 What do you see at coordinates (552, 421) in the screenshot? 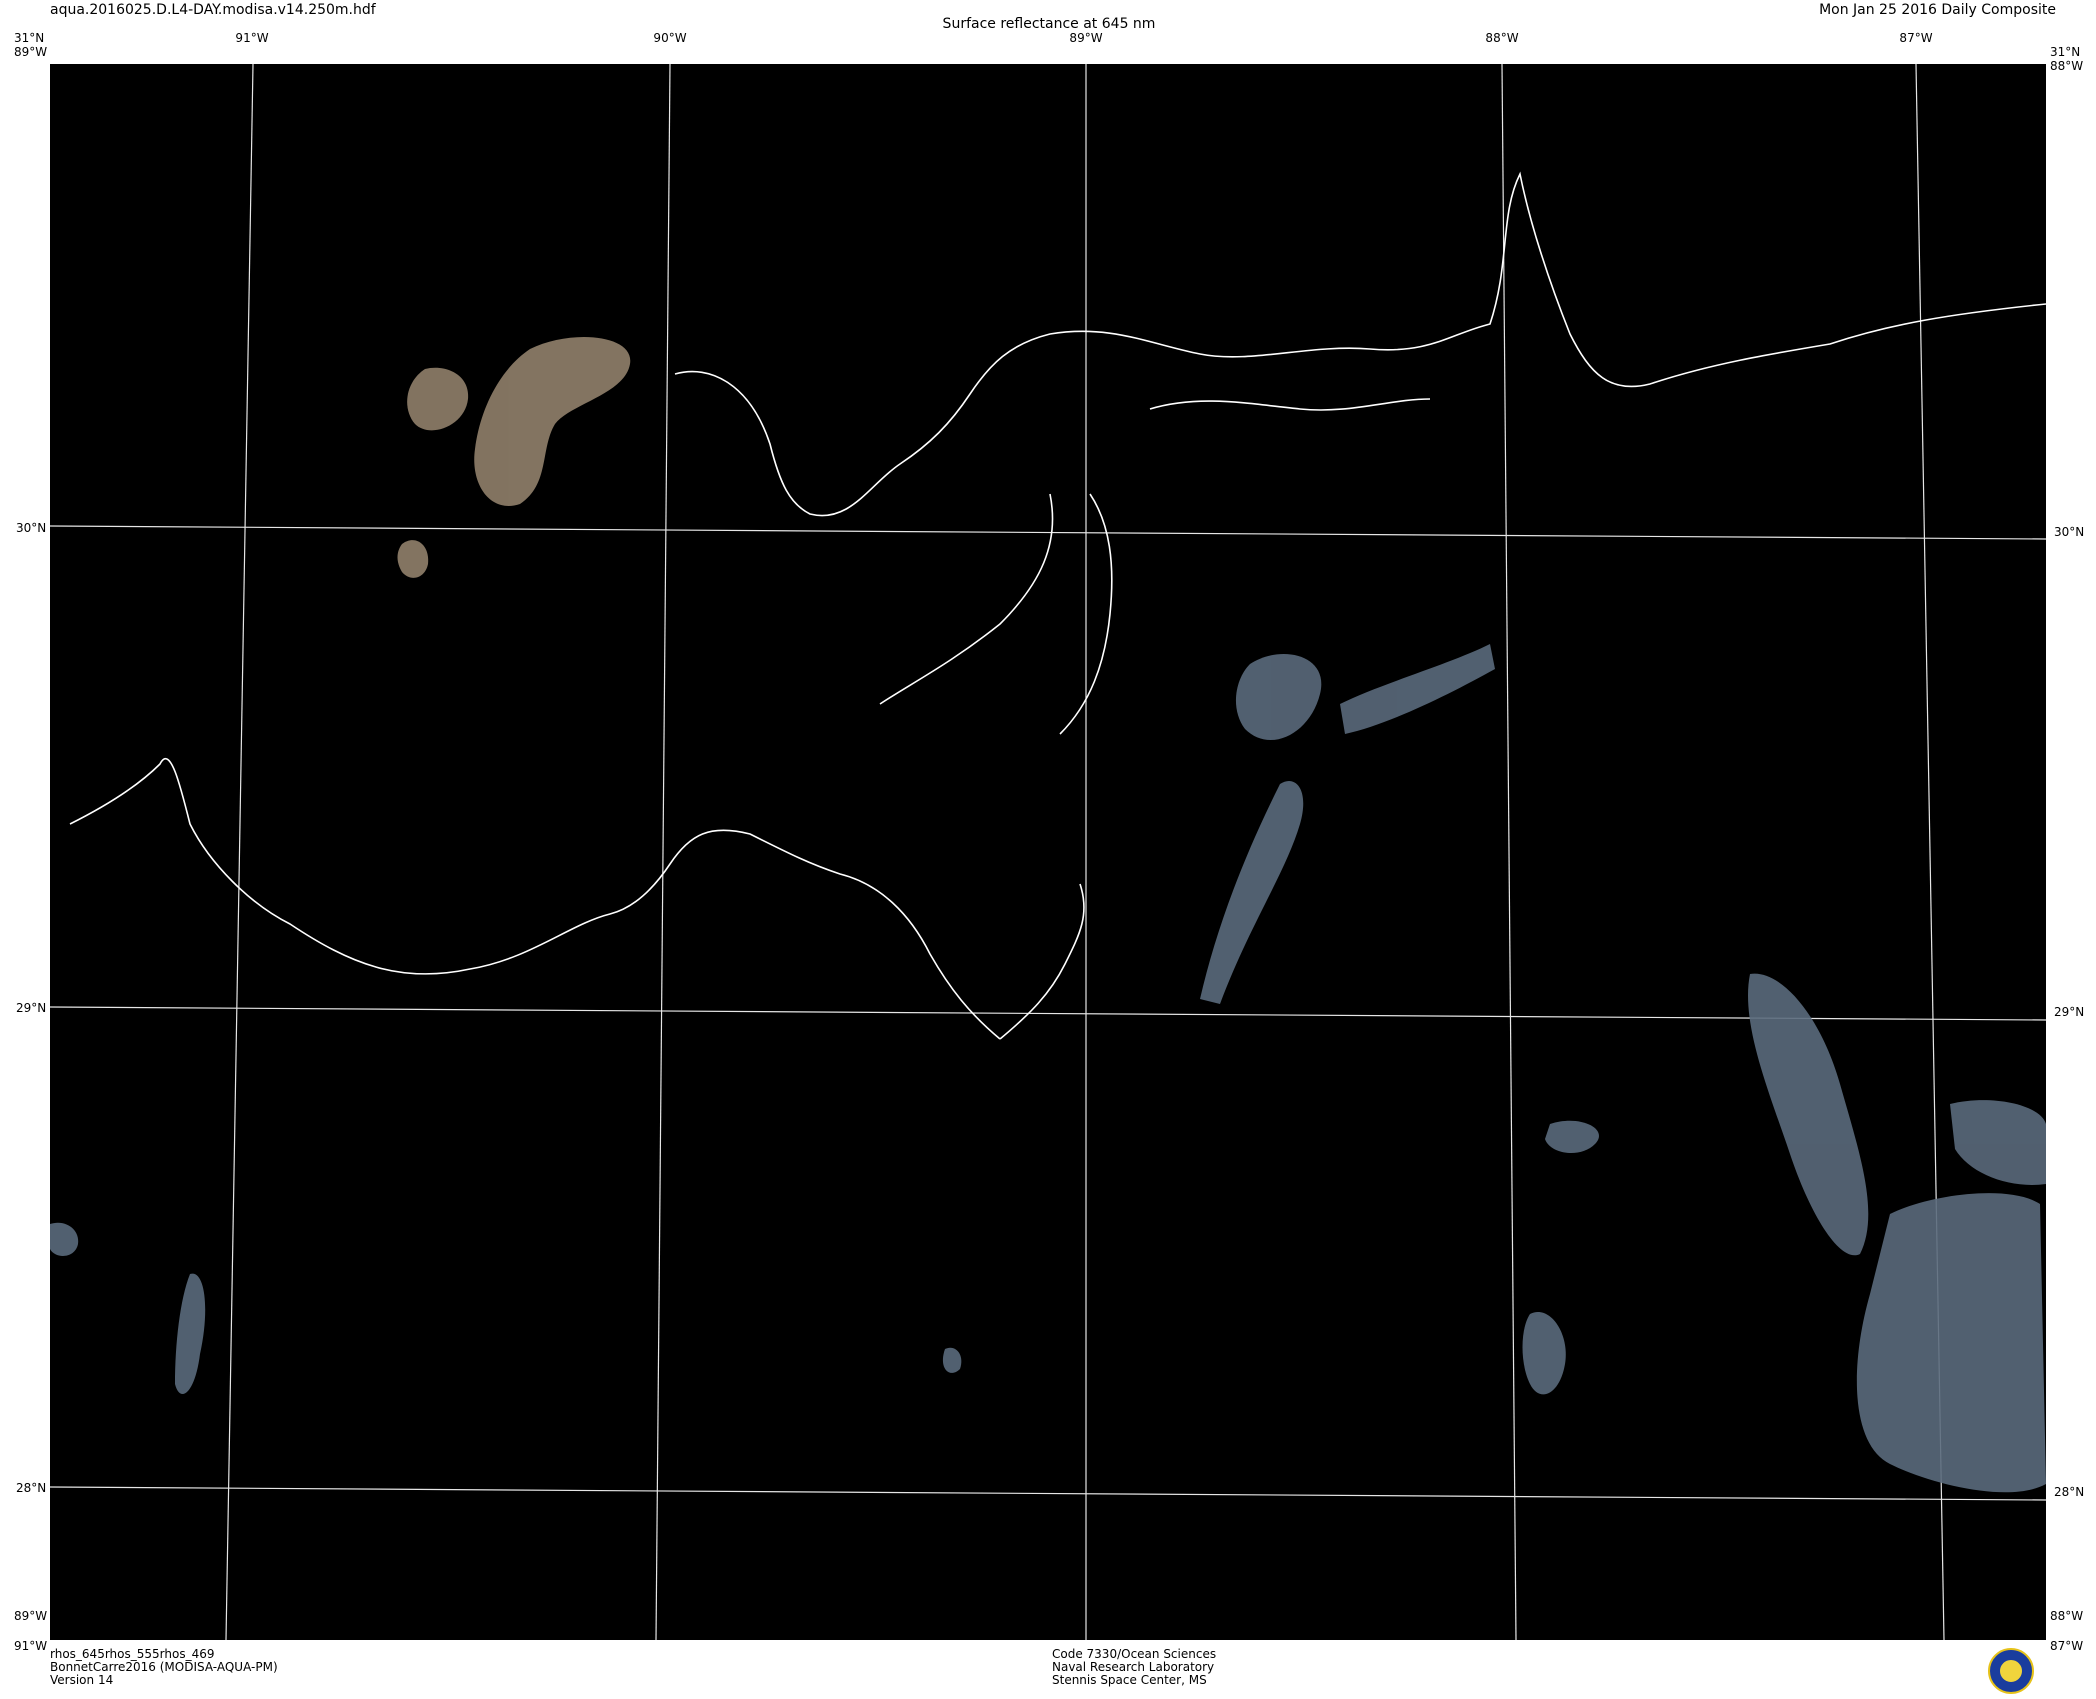
I see `lake-pontchartrain` at bounding box center [552, 421].